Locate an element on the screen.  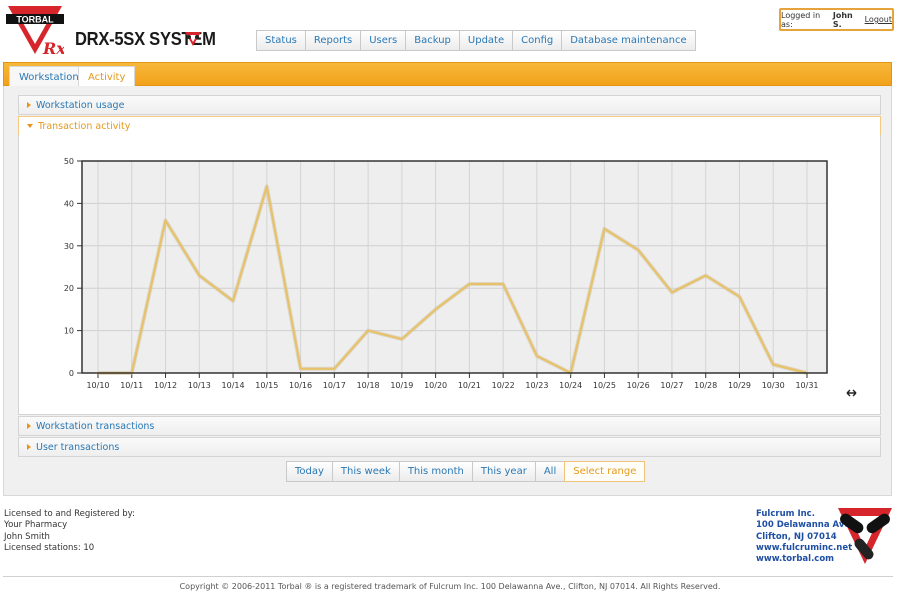
license-owner: John Smith is located at coordinates (27, 536).